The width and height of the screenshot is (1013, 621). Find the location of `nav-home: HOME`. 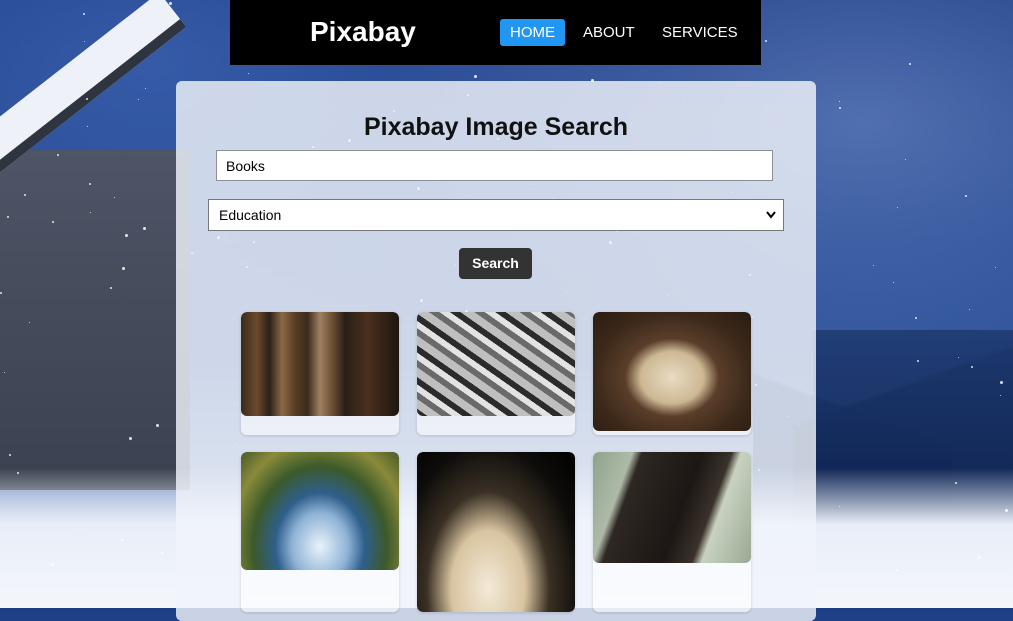

nav-home: HOME is located at coordinates (532, 32).